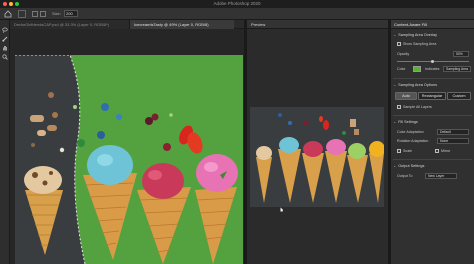 Image resolution: width=474 pixels, height=264 pixels. What do you see at coordinates (182, 24) in the screenshot?
I see `tab-document-2: IcecreamIsTasty @ 49% (Layer 0, RGB/8)` at bounding box center [182, 24].